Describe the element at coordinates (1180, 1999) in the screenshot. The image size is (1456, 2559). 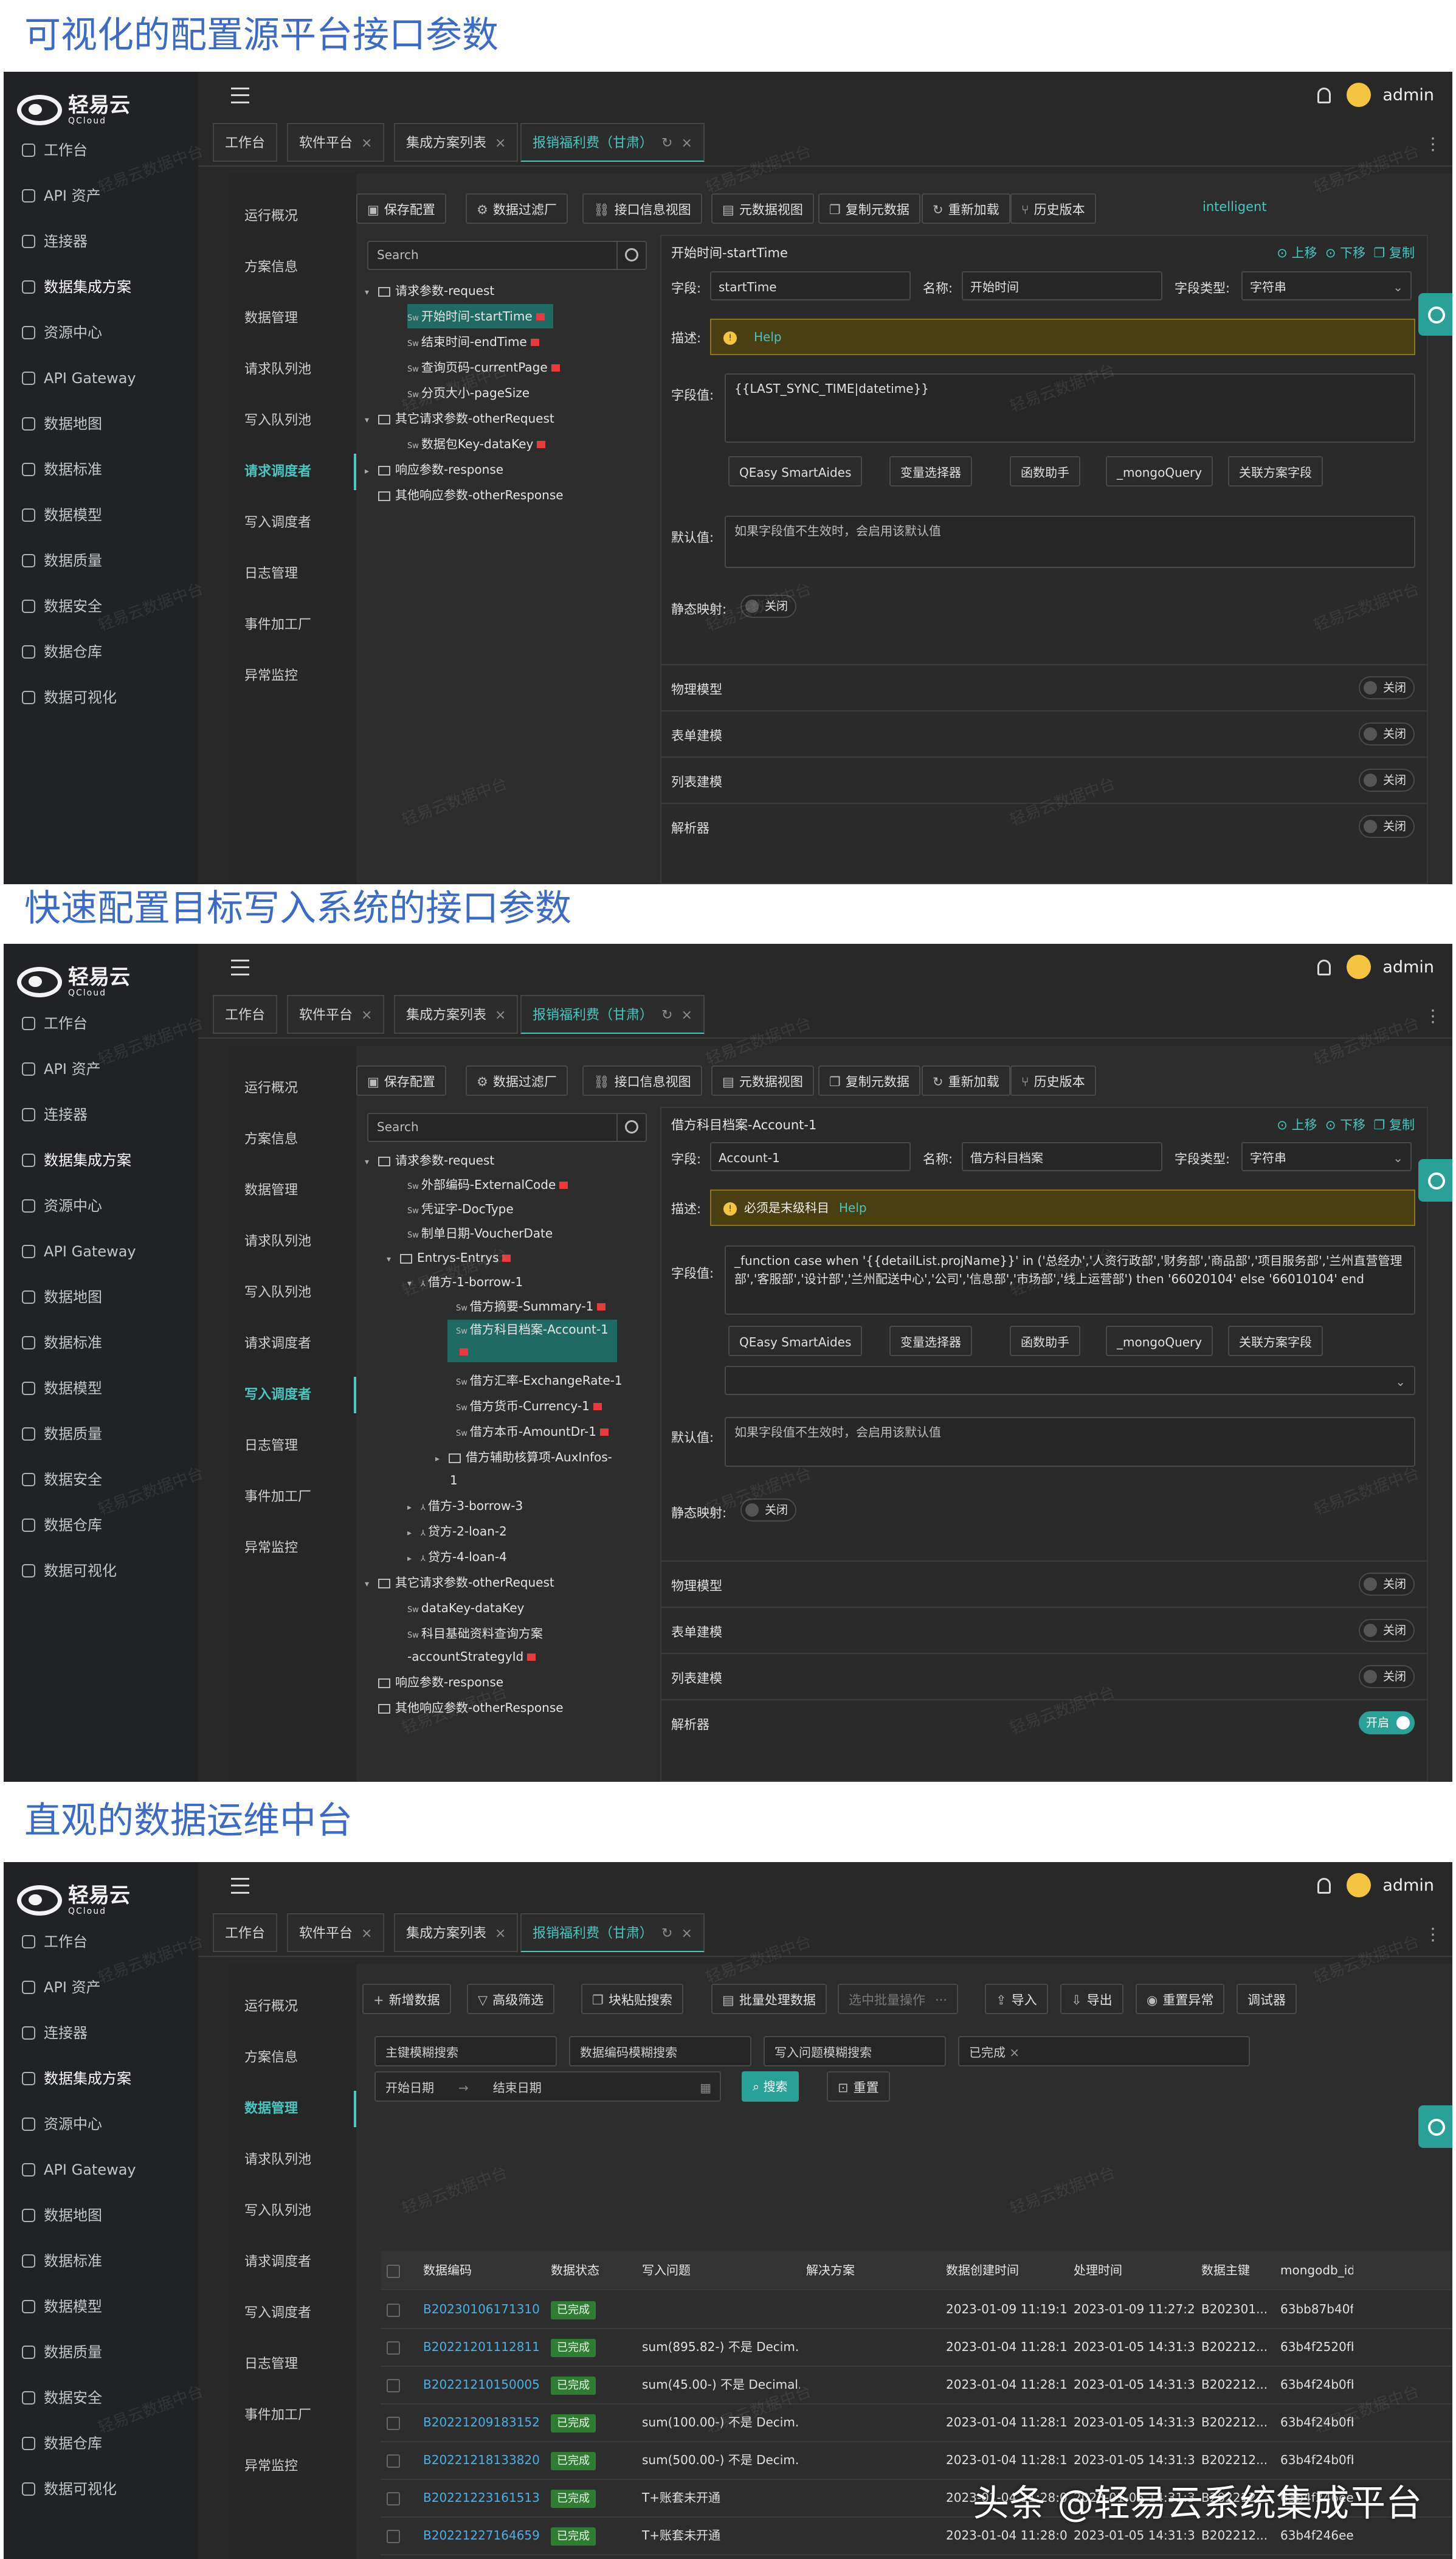
I see `reset-errors-button: ◉ 重置异常` at that location.